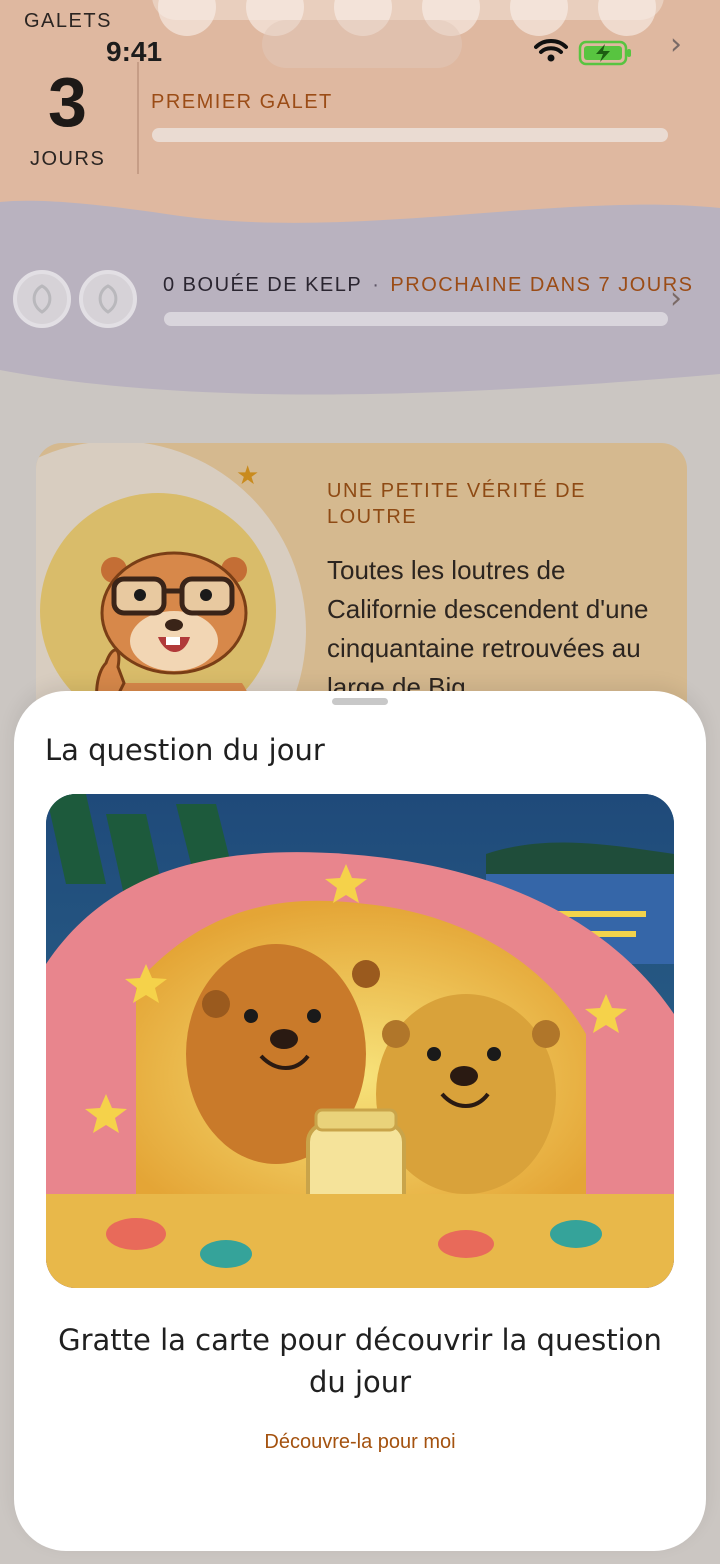 Image resolution: width=720 pixels, height=1564 pixels. I want to click on kelp-next-label: PROCHAINE DANS 7 JOURS, so click(542, 285).